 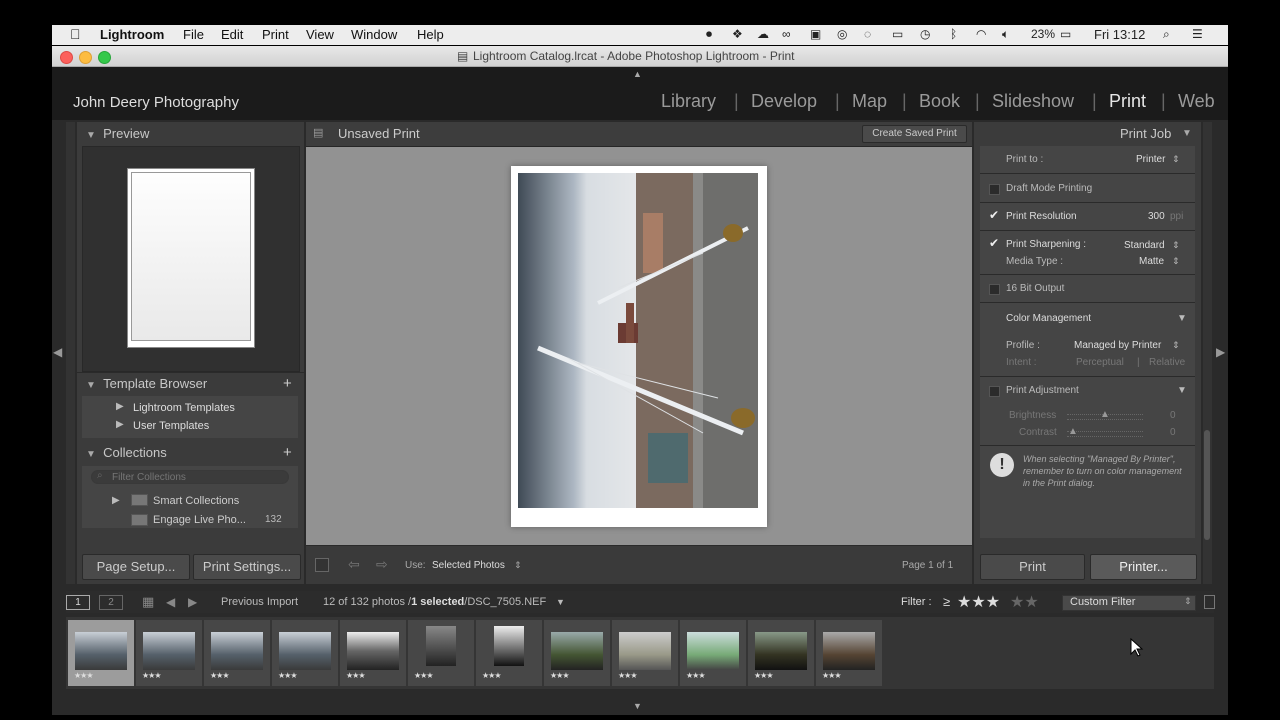 I want to click on primary-display-button: 1, so click(x=78, y=602).